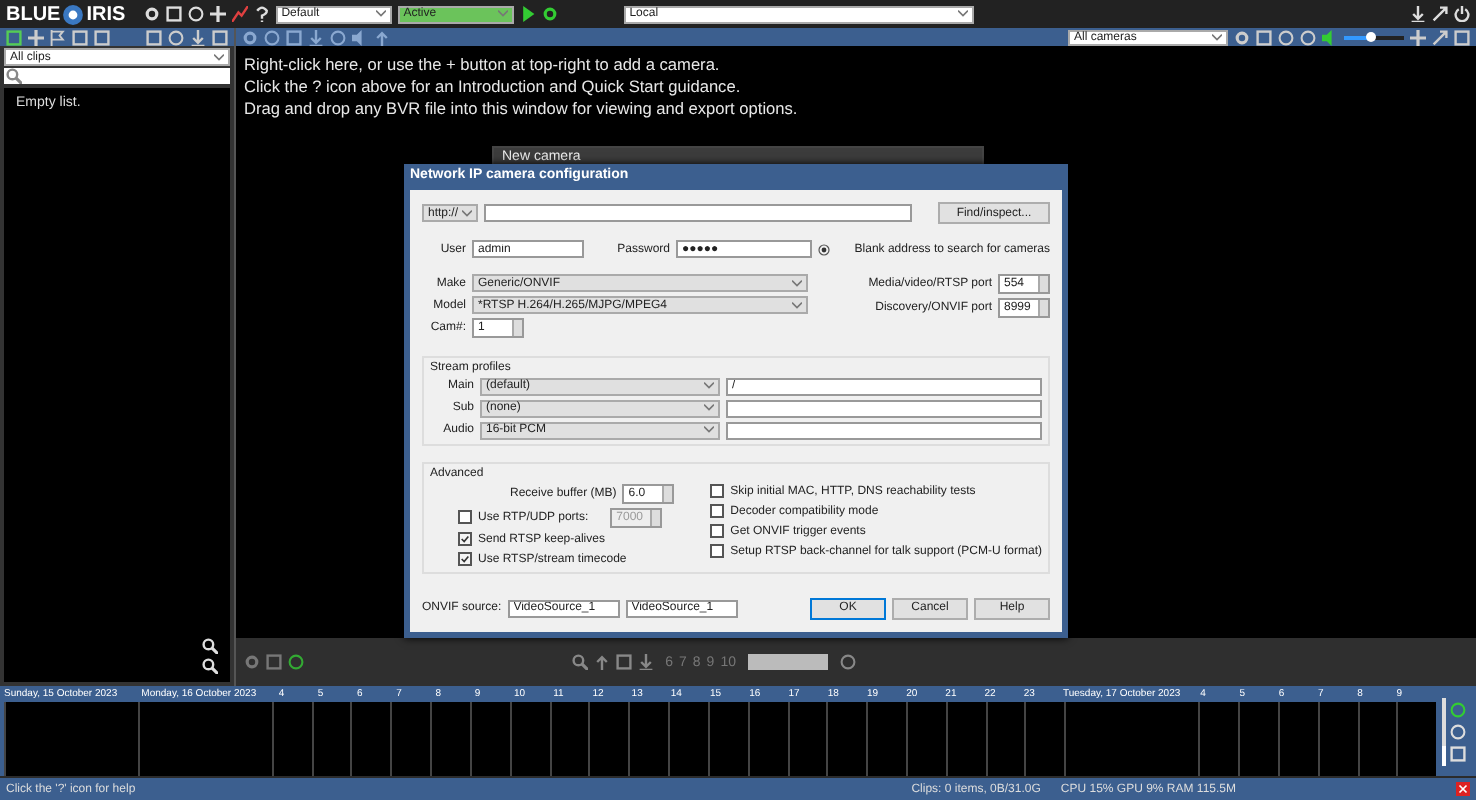  What do you see at coordinates (338, 37) in the screenshot?
I see `circle-icon` at bounding box center [338, 37].